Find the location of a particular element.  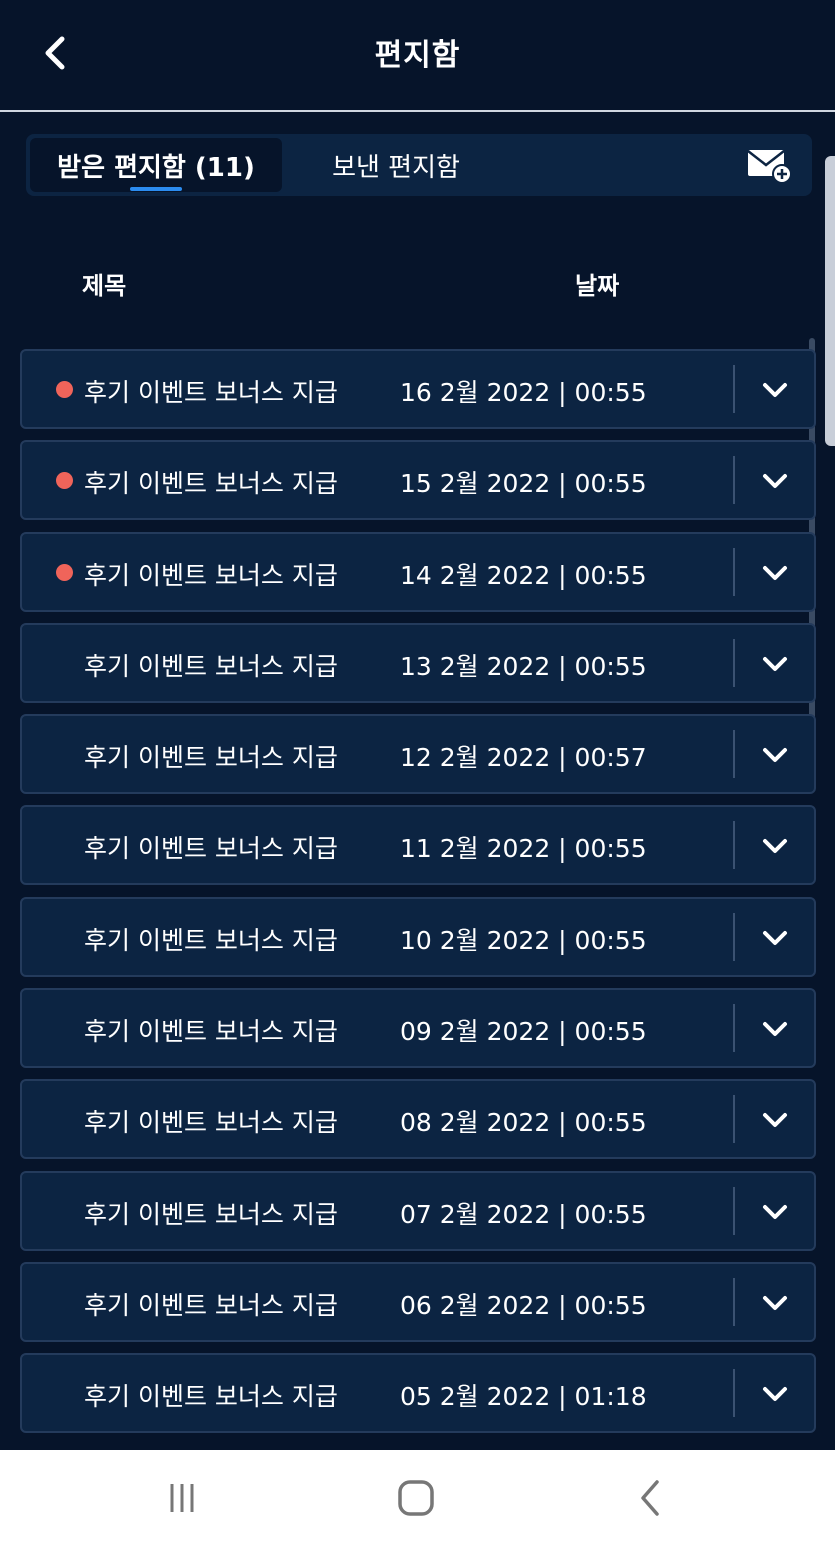

tab-inbox: 받은 편지함 (11) is located at coordinates (156, 165).